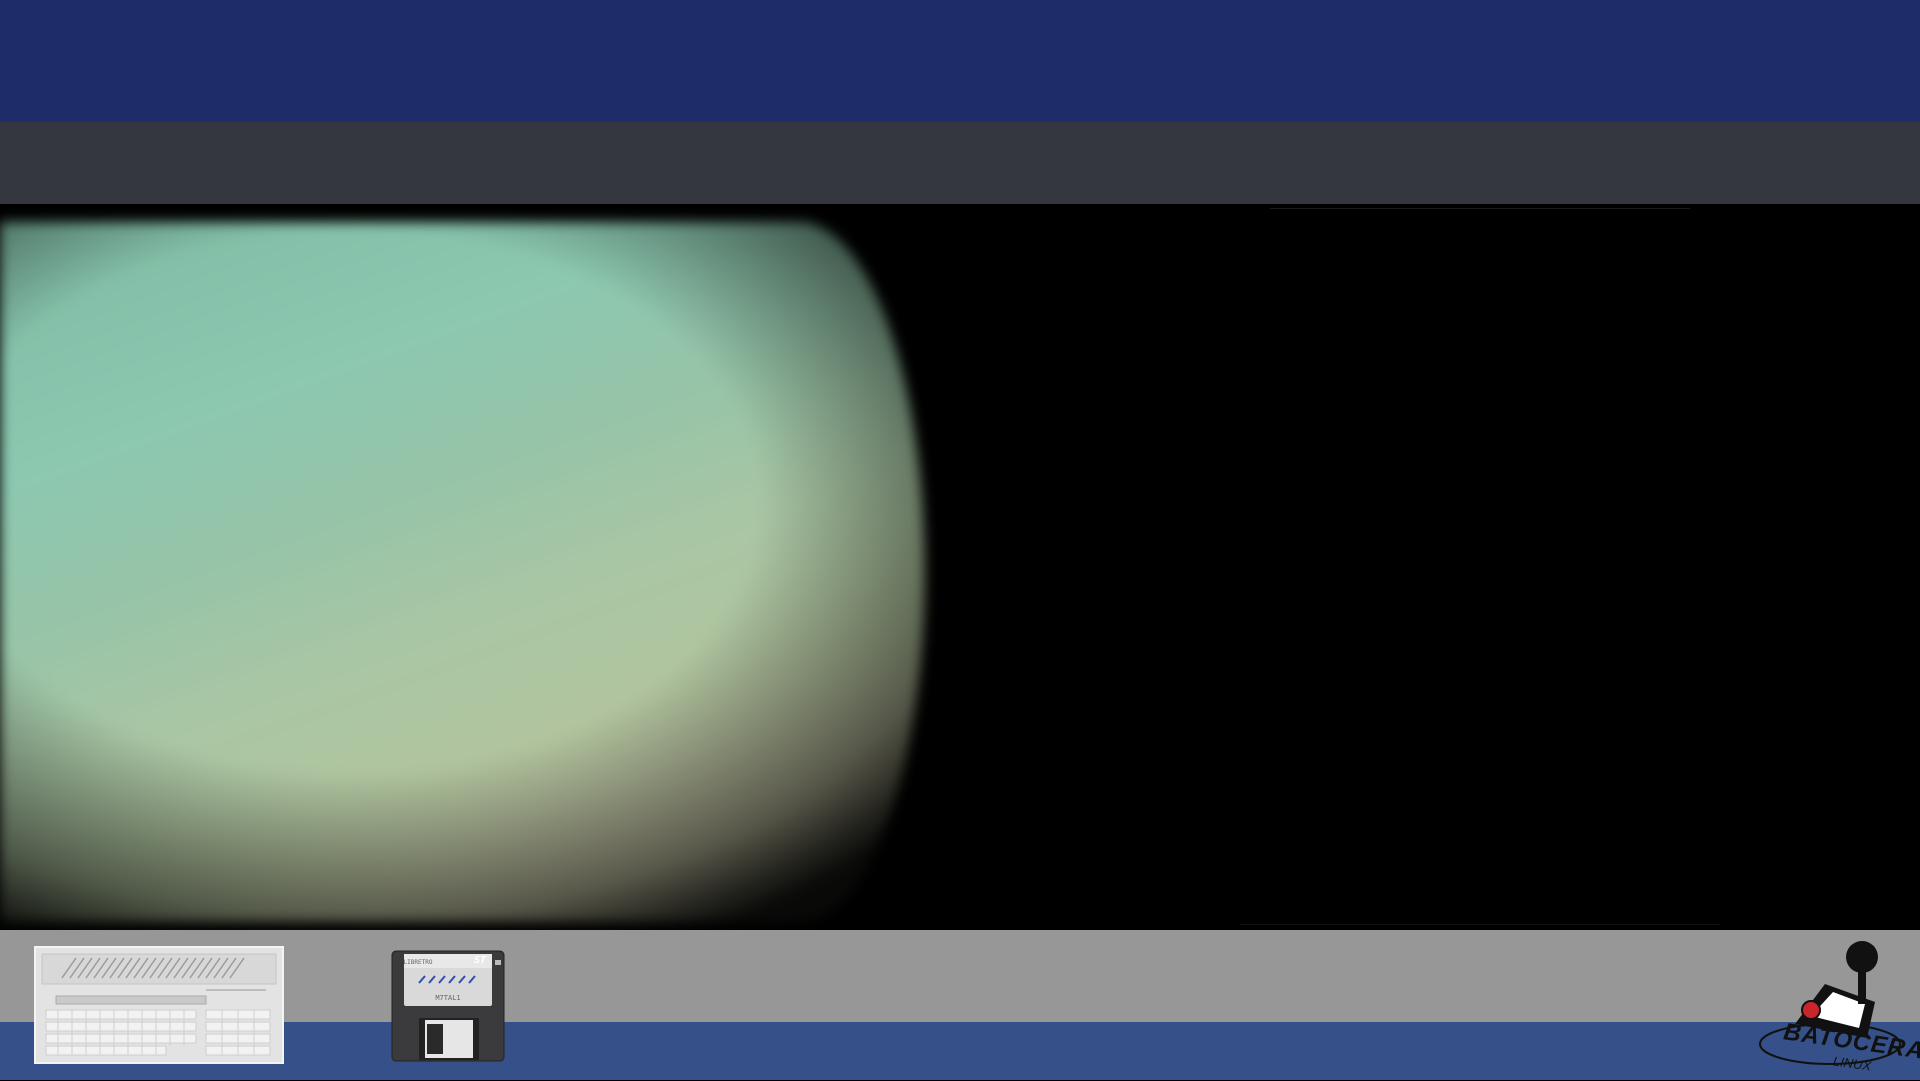  What do you see at coordinates (960, 976) in the screenshot?
I see `footer-gray-band` at bounding box center [960, 976].